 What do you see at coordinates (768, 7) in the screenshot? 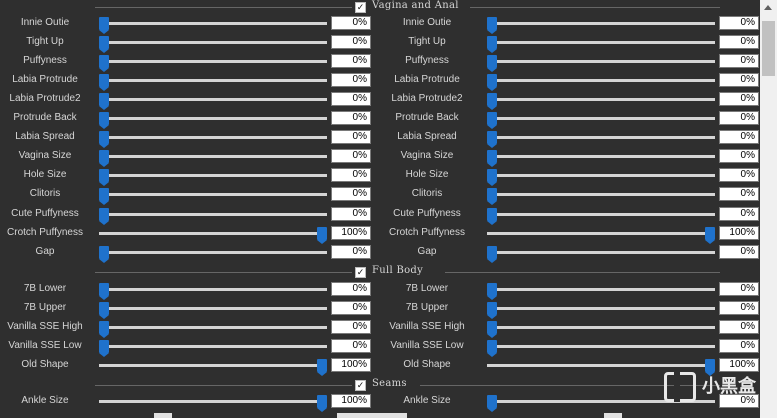
I see `scroll-up-arrow-icon` at bounding box center [768, 7].